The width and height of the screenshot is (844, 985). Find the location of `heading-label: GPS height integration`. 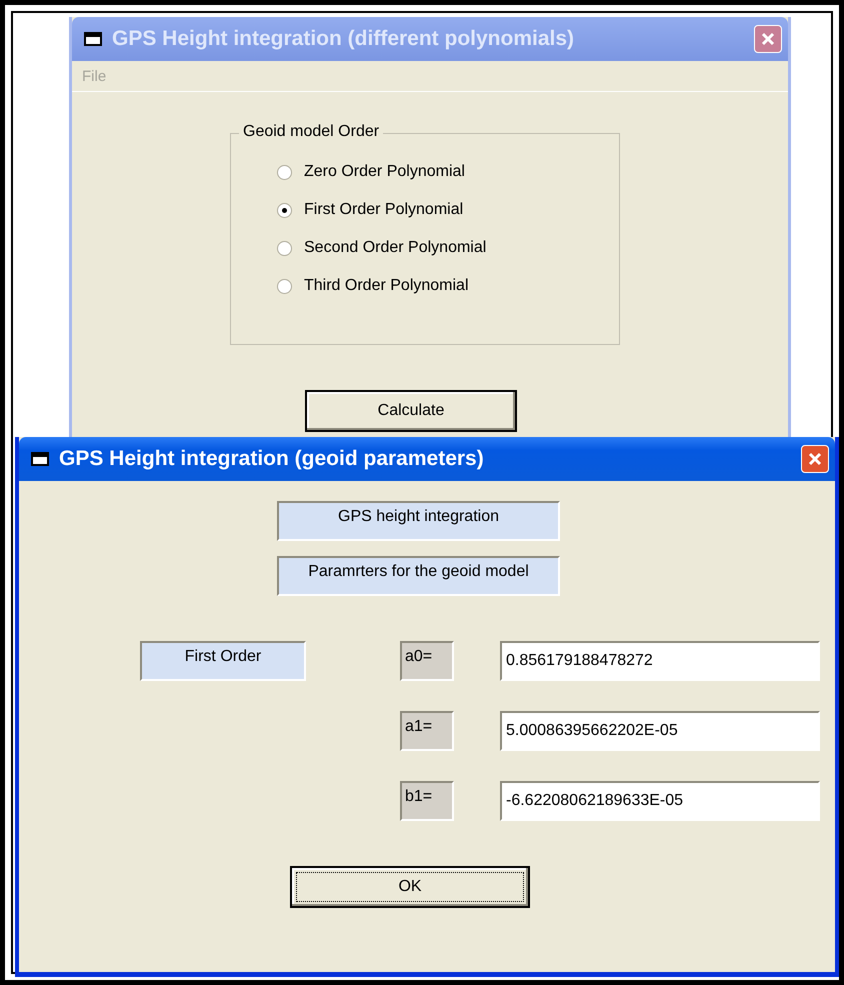

heading-label: GPS height integration is located at coordinates (418, 521).